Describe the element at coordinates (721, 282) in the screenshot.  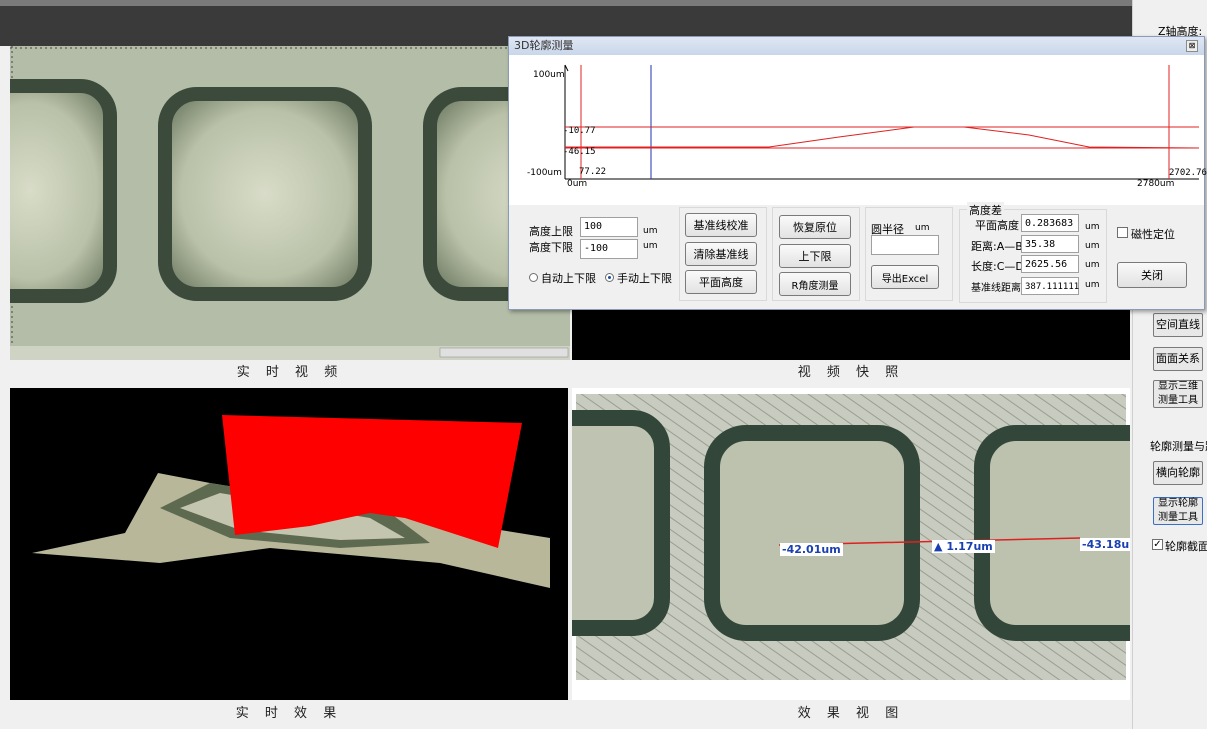
I see `plane-height-button: 平面高度` at that location.